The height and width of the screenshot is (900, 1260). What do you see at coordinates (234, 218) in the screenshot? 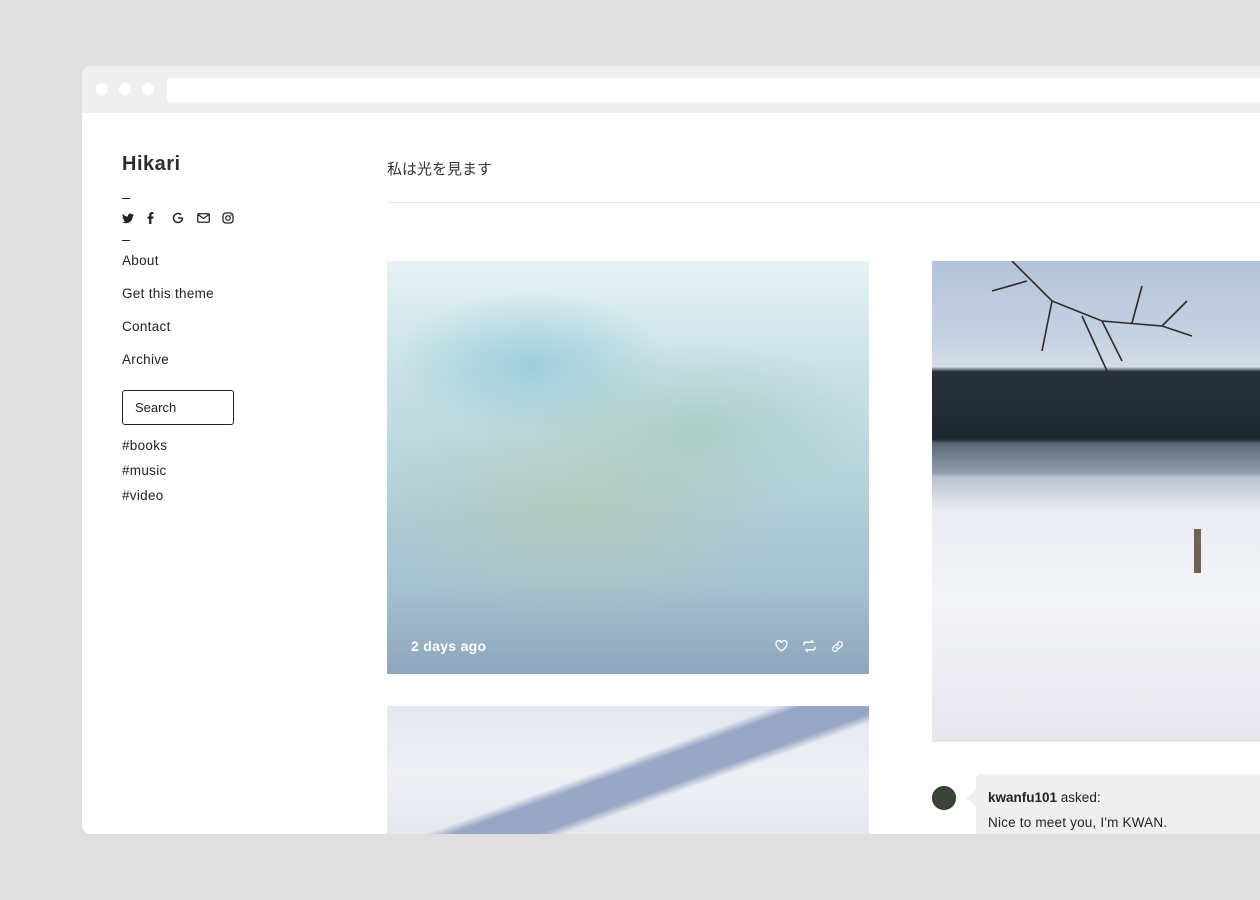
I see `instagram-icon` at bounding box center [234, 218].